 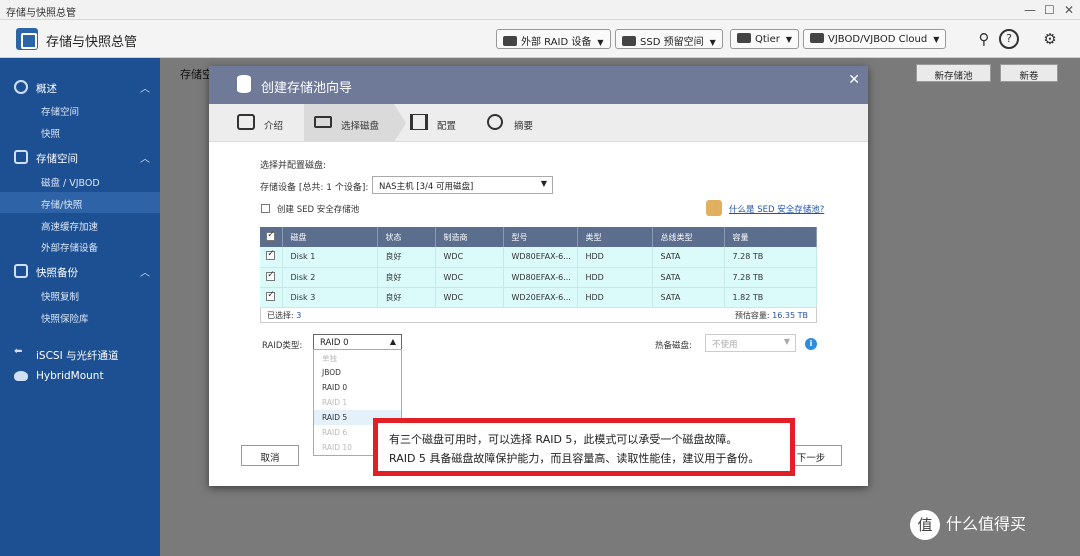 I want to click on dialog-header: 创建存储池向导 ✕, so click(x=538, y=85).